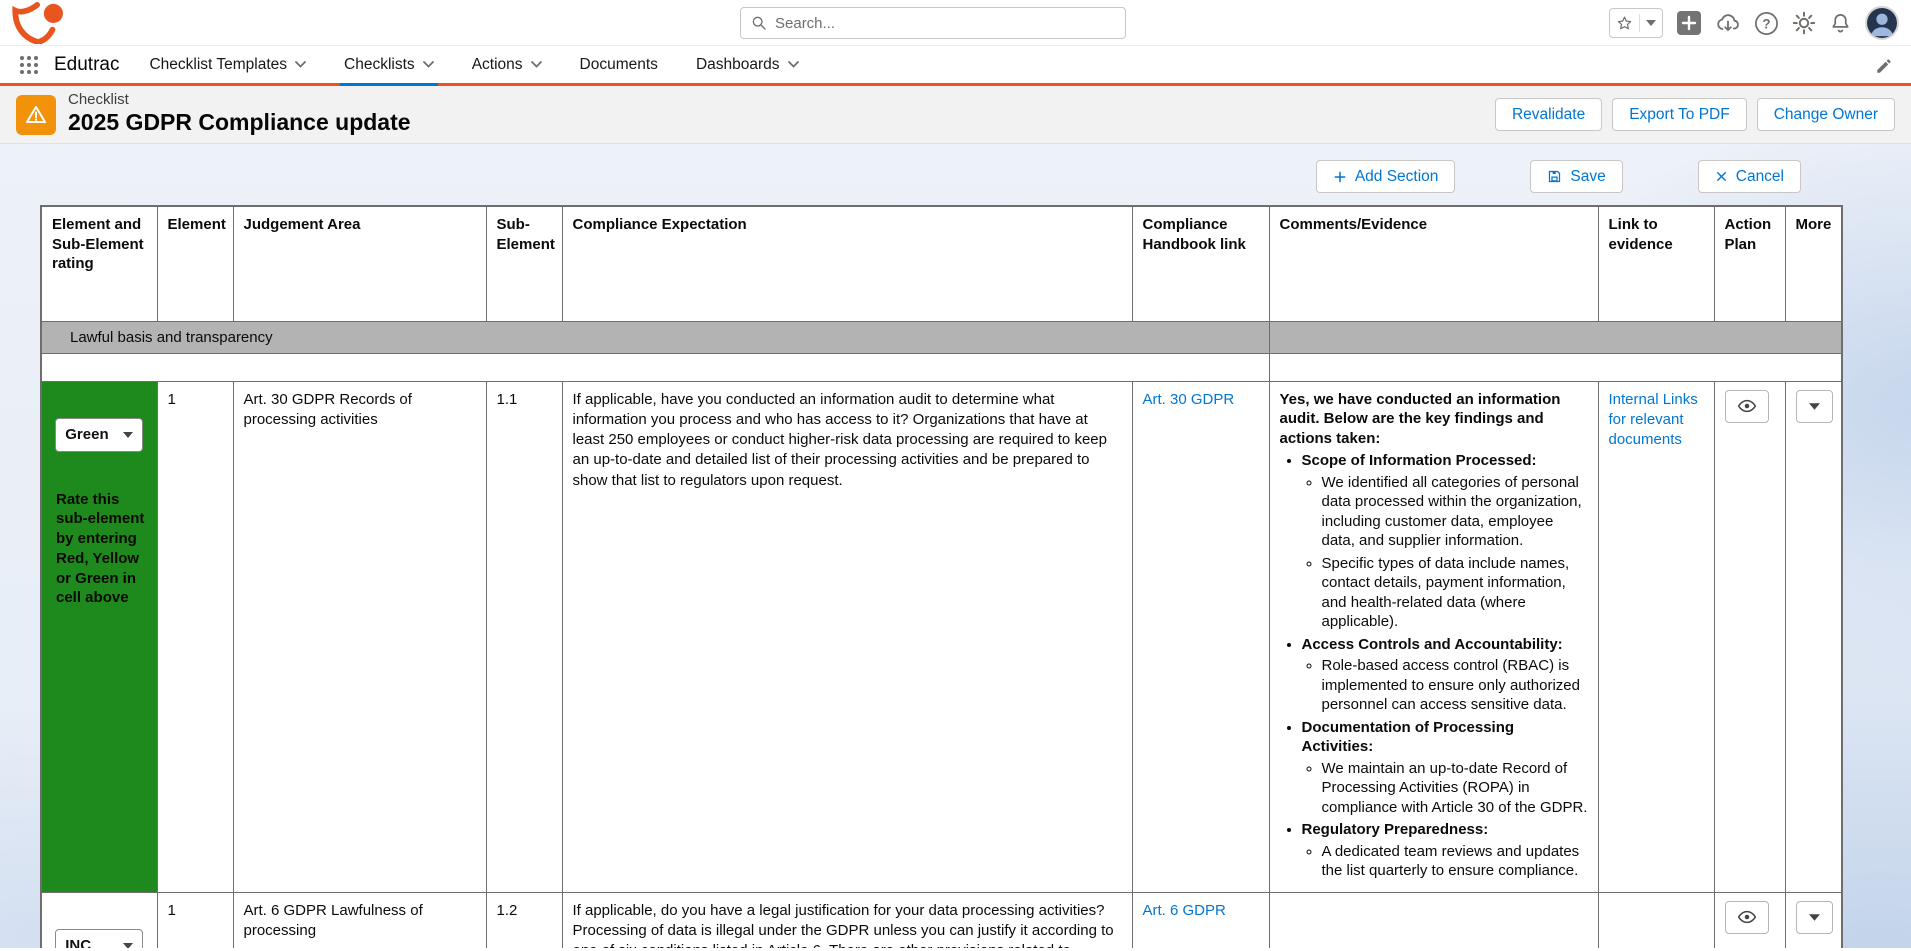 Image resolution: width=1911 pixels, height=951 pixels. Describe the element at coordinates (36, 114) in the screenshot. I see `checklist-record-icon` at that location.